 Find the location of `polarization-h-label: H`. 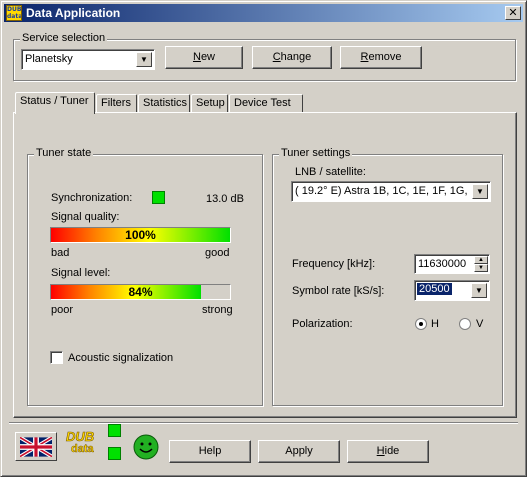

polarization-h-label: H is located at coordinates (435, 324).